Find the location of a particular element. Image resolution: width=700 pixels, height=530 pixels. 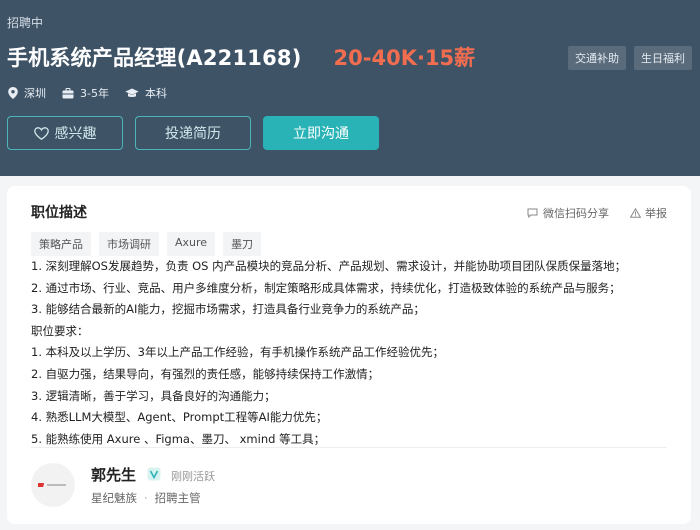

section-title: 职位描述 is located at coordinates (59, 213).